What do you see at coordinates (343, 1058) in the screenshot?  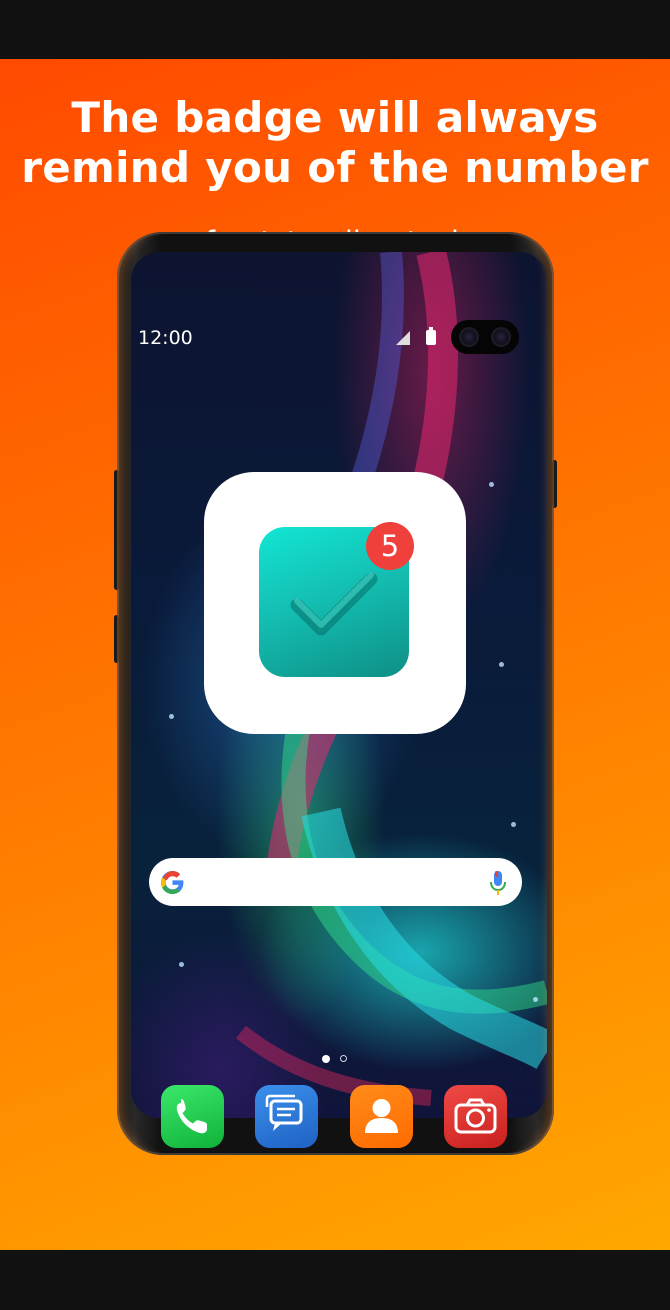 I see `page-indicator-inactive` at bounding box center [343, 1058].